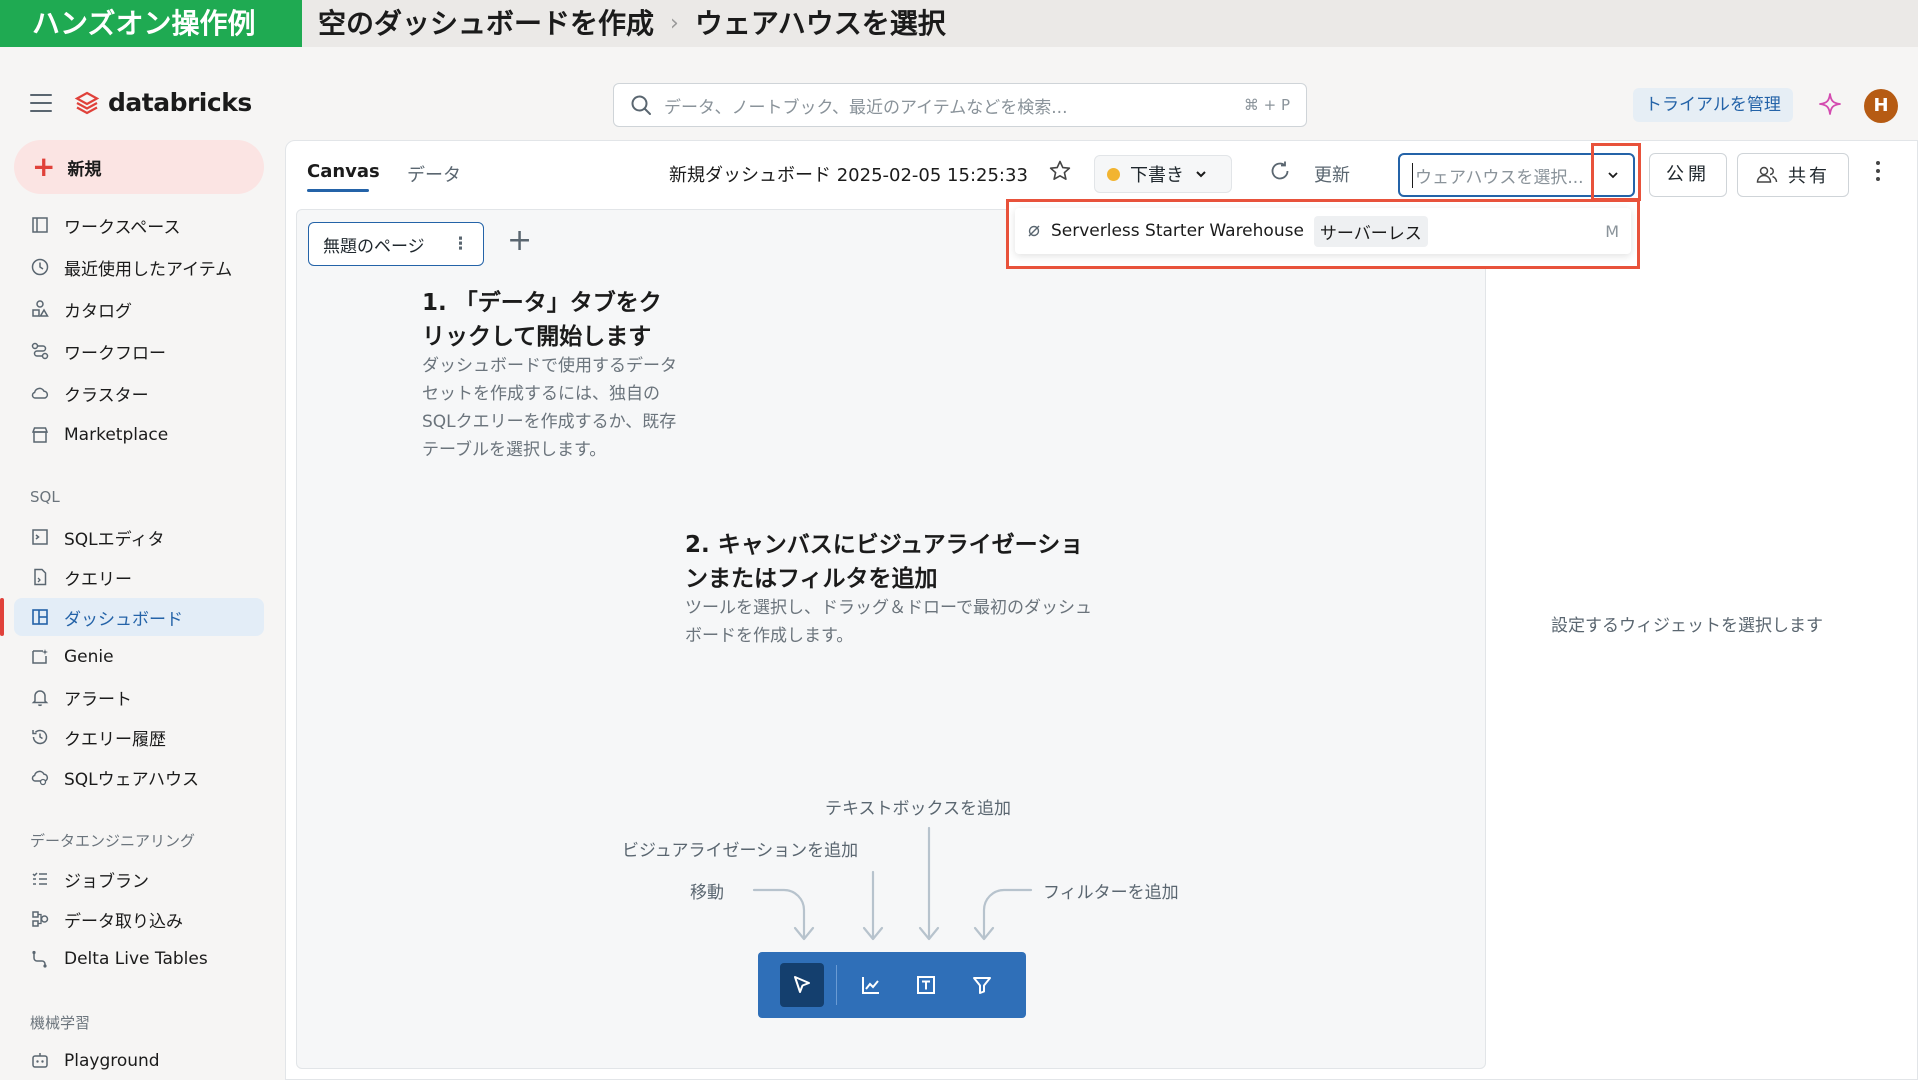  I want to click on line-chart-icon, so click(870, 985).